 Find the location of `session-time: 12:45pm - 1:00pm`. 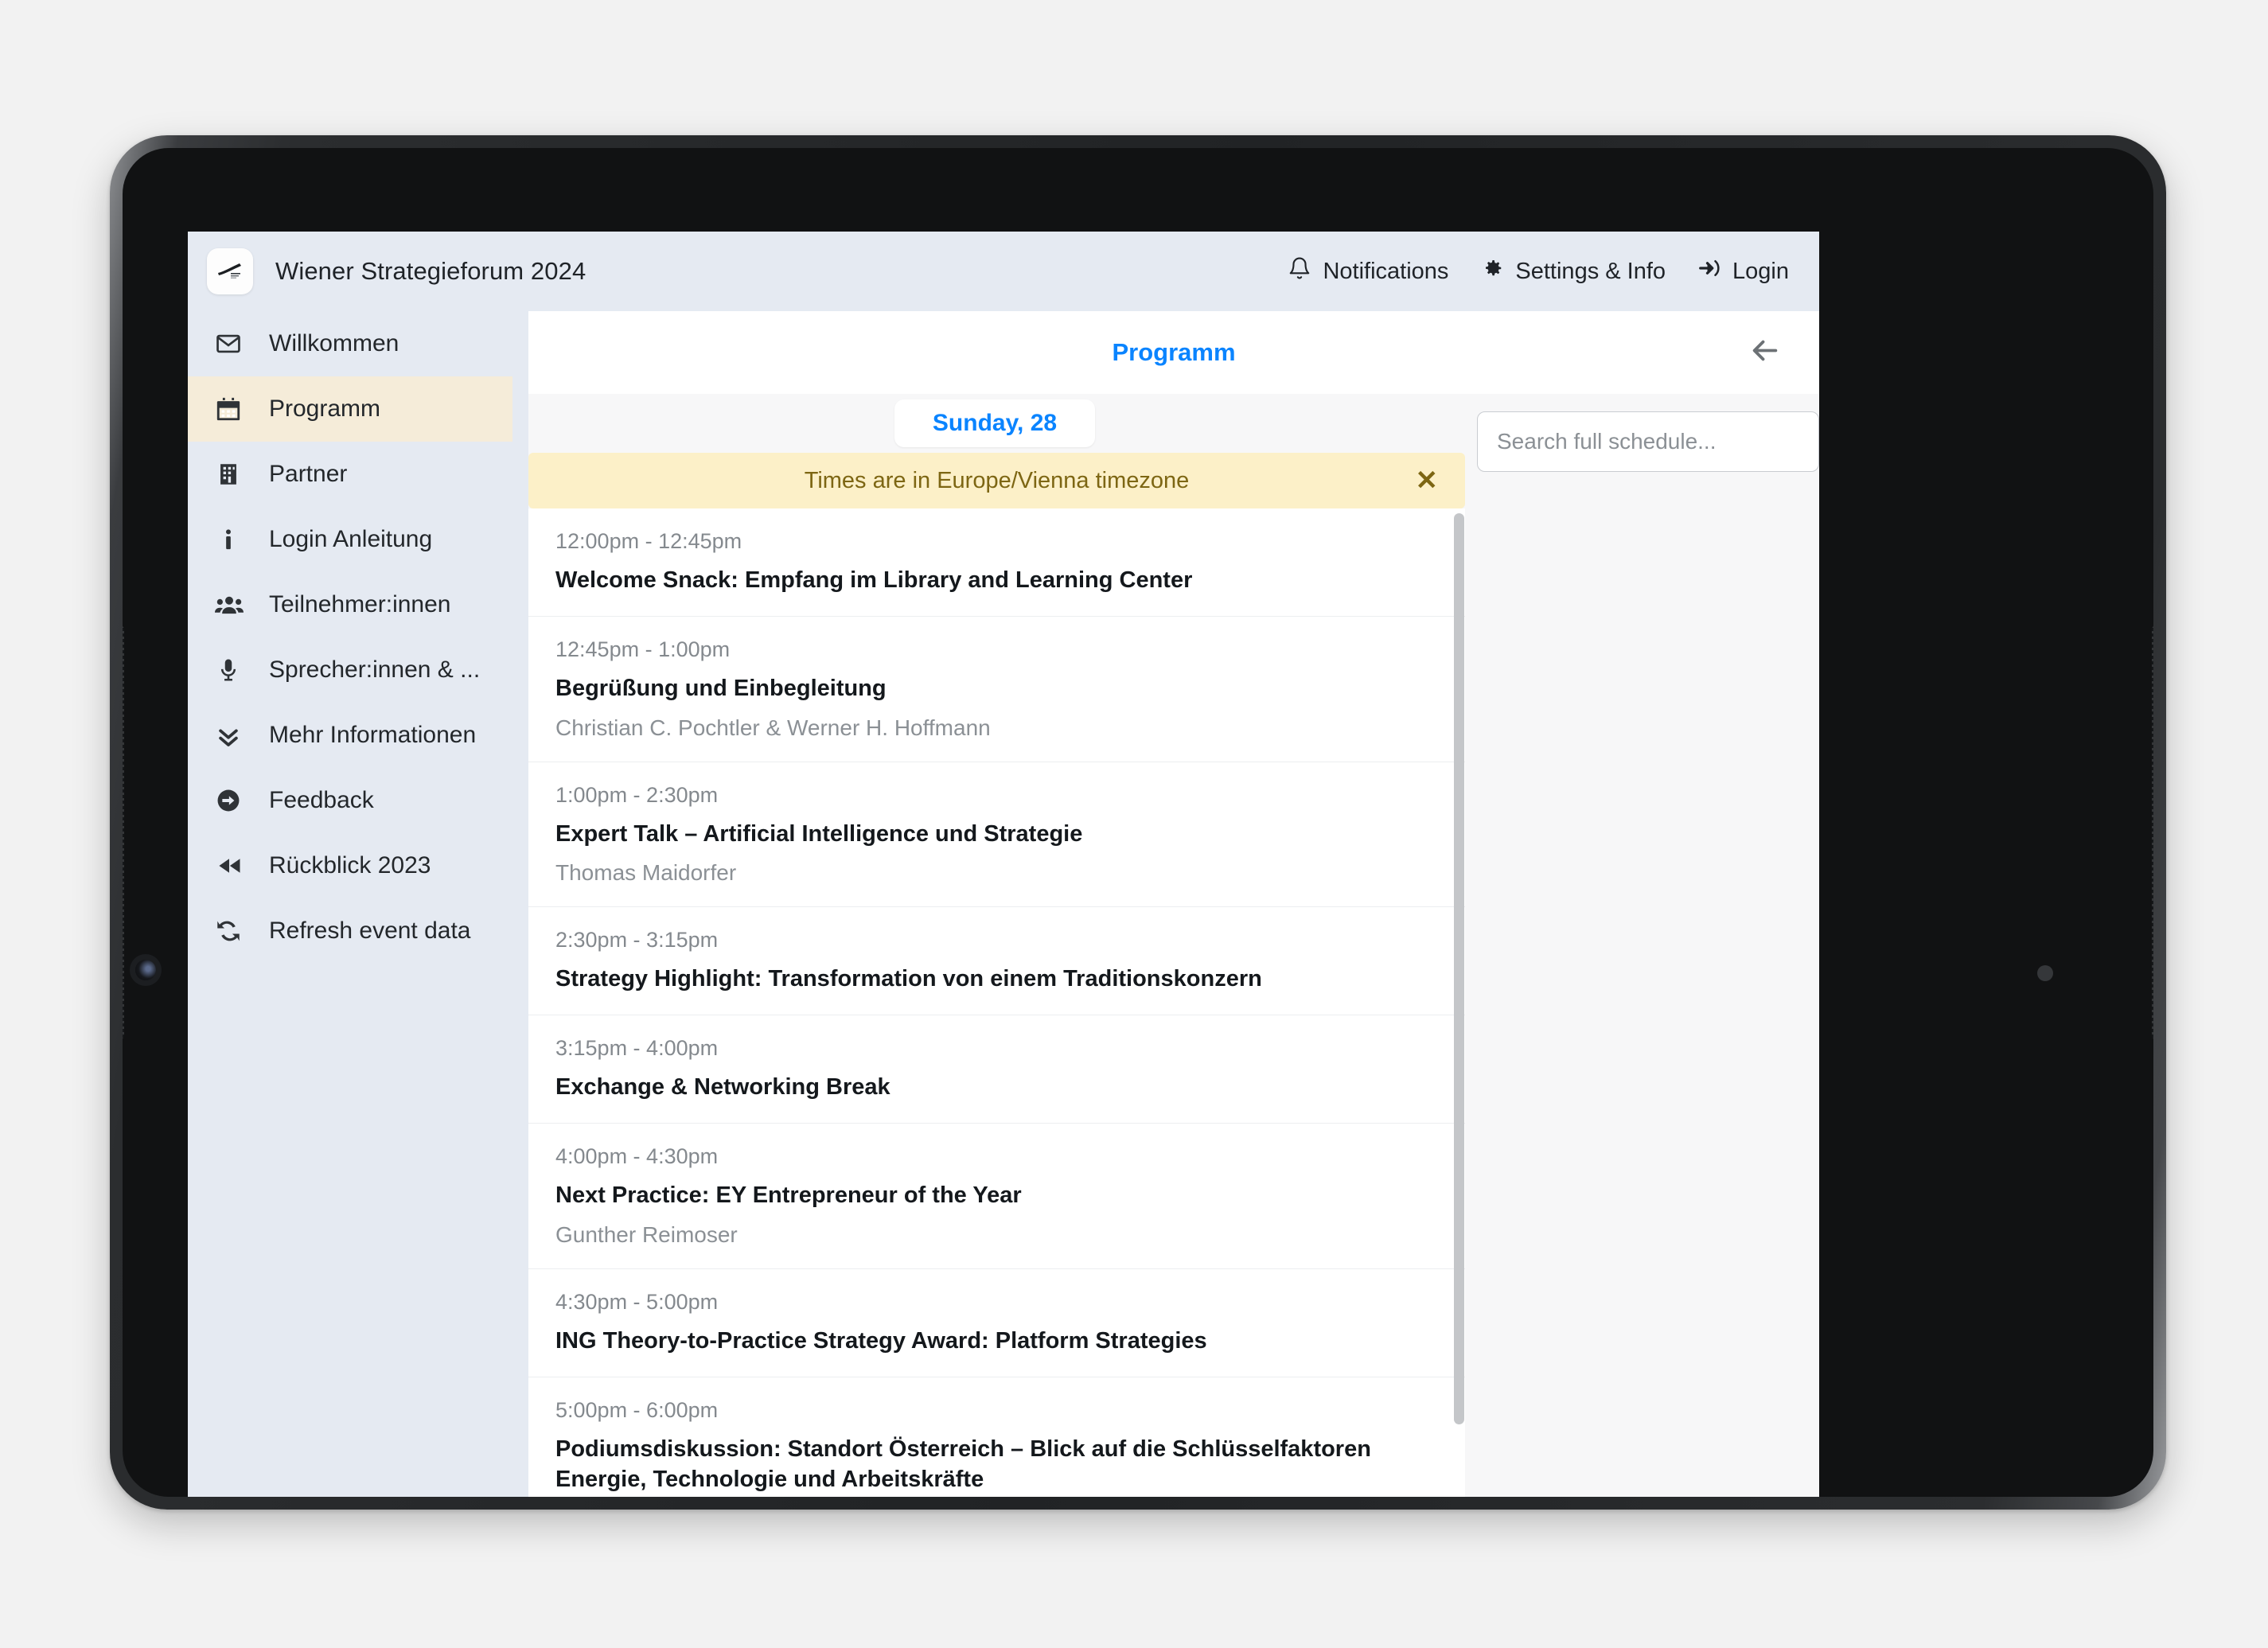

session-time: 12:45pm - 1:00pm is located at coordinates (643, 649).